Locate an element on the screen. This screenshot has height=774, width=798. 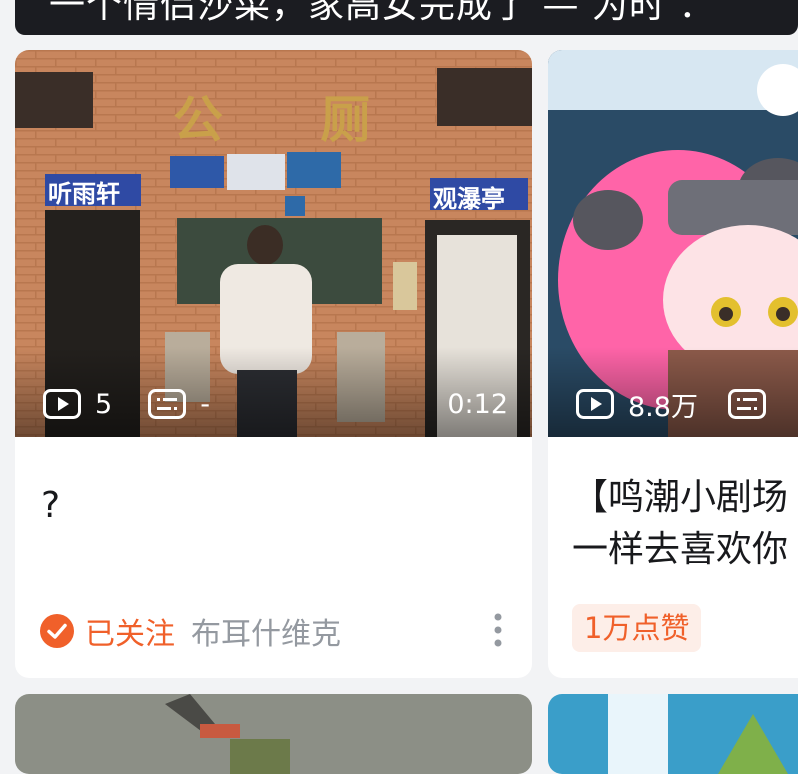
thumbnail-stats: 5 - 0:12 is located at coordinates (273, 404).